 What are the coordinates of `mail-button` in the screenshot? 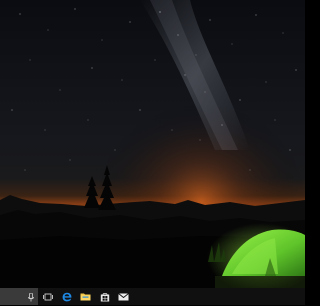 It's located at (123, 296).